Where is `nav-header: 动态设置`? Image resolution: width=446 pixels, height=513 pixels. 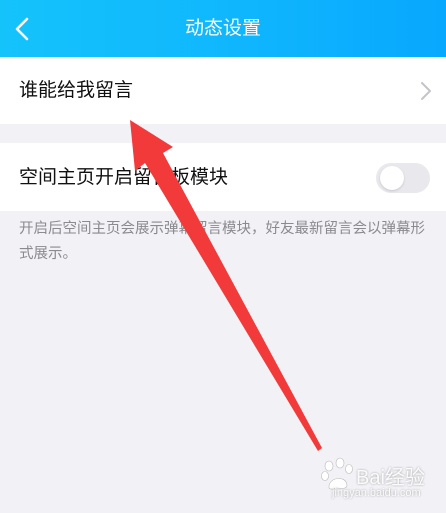
nav-header: 动态设置 is located at coordinates (223, 28).